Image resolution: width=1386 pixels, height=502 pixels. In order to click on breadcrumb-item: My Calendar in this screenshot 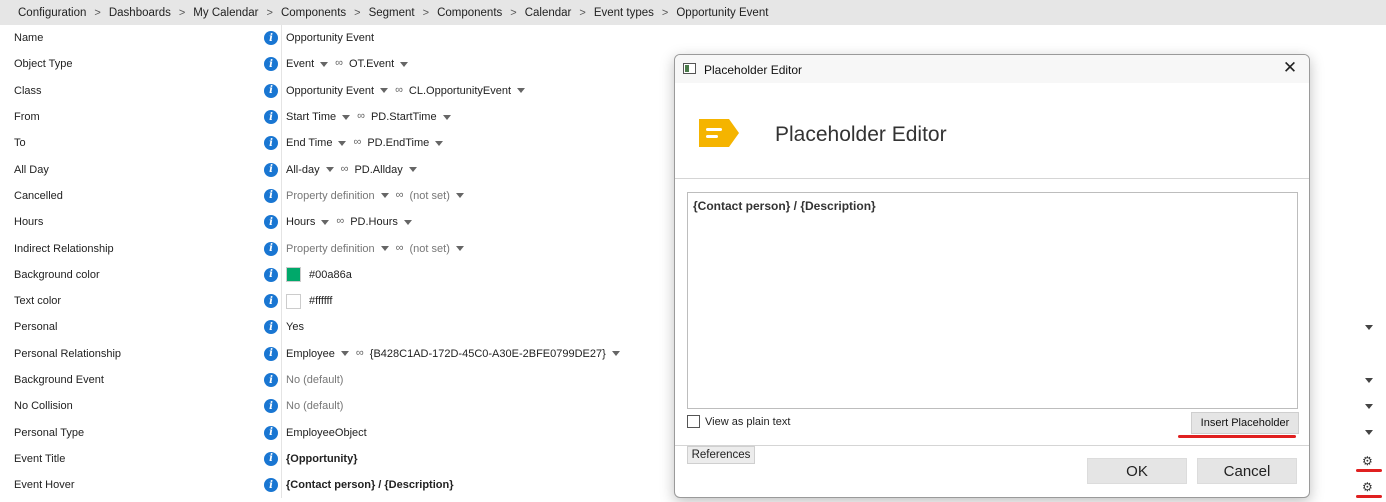, I will do `click(225, 13)`.